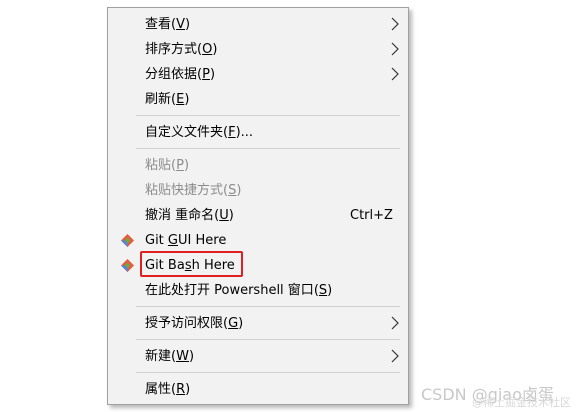 This screenshot has height=412, width=585. What do you see at coordinates (258, 49) in the screenshot?
I see `menu-item-sort-by: 排序方式(O)` at bounding box center [258, 49].